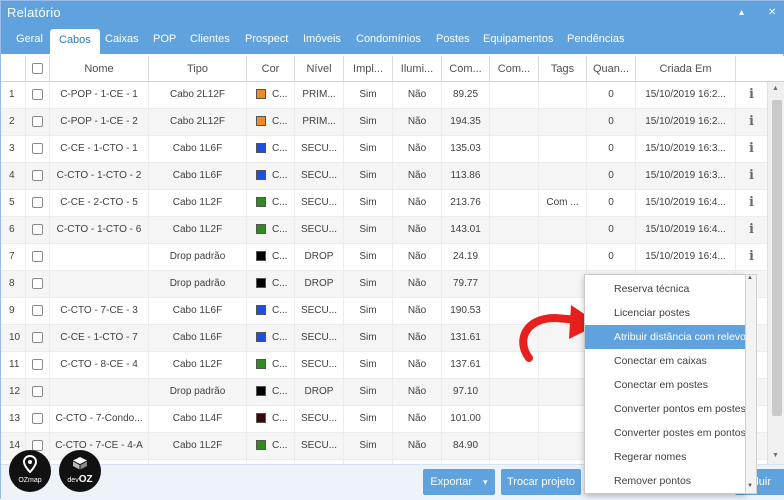 This screenshot has height=500, width=784. I want to click on header-nivel: Nível, so click(319, 69).